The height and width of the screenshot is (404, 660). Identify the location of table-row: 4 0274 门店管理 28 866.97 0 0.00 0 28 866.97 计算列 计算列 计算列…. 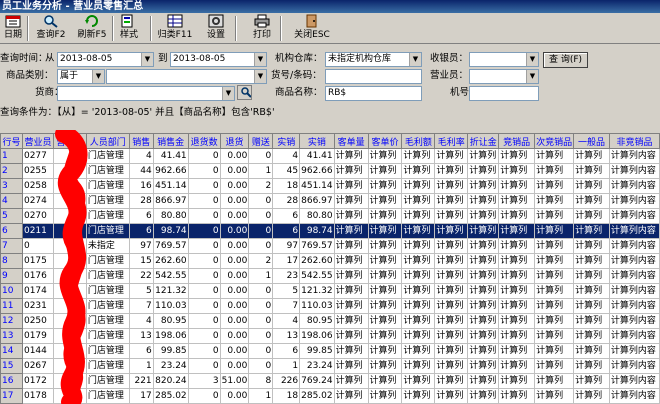
(330, 201).